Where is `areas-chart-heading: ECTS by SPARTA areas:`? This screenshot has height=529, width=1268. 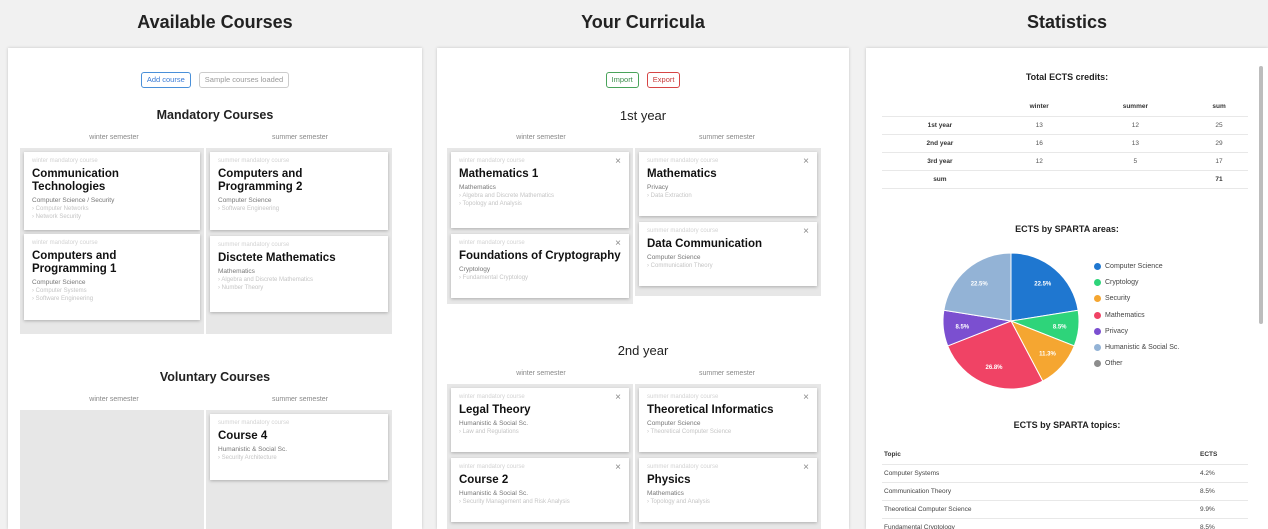
areas-chart-heading: ECTS by SPARTA areas: is located at coordinates (1067, 229).